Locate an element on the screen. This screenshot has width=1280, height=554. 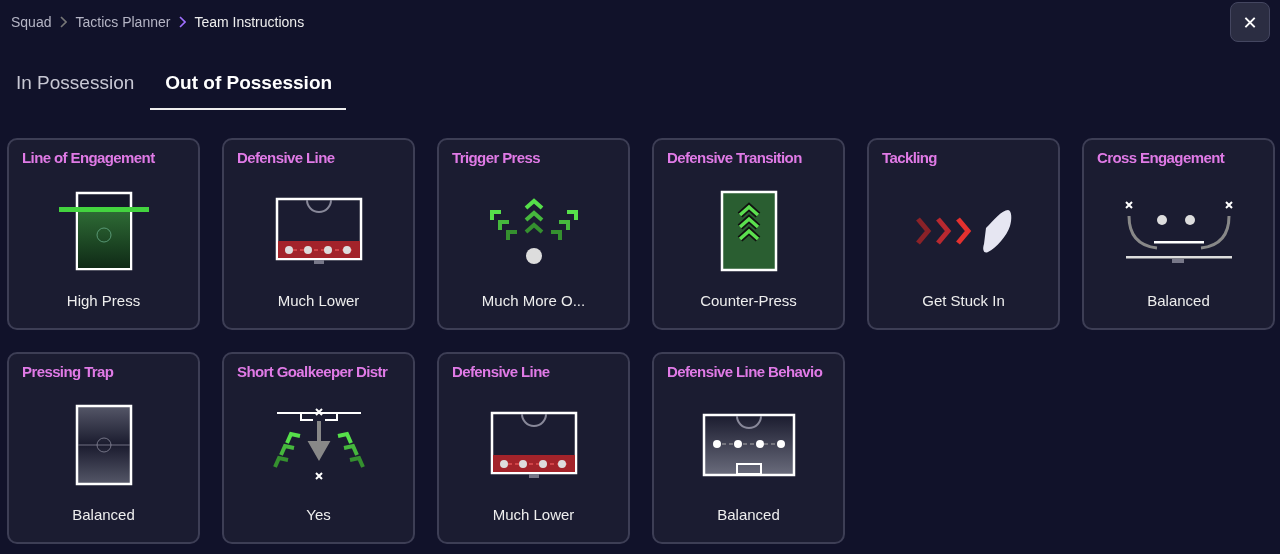
breadcrumb-link: Squad is located at coordinates (31, 22).